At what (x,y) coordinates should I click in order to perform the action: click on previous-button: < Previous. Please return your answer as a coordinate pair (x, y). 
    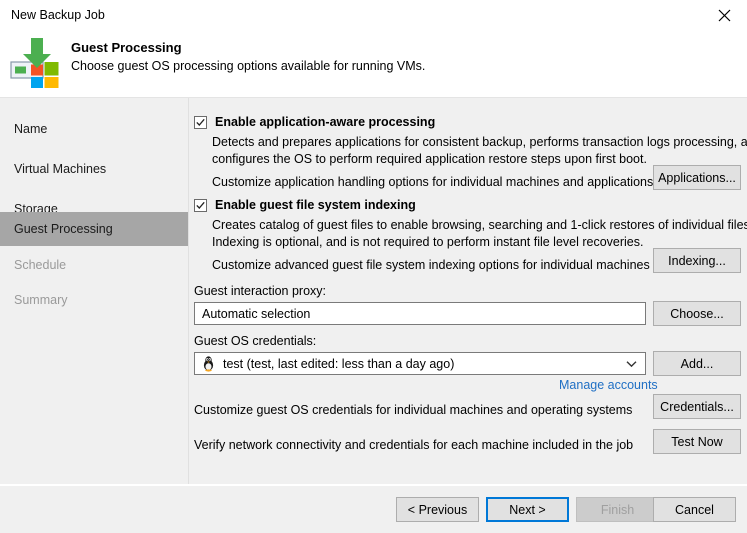
    Looking at the image, I should click on (437, 509).